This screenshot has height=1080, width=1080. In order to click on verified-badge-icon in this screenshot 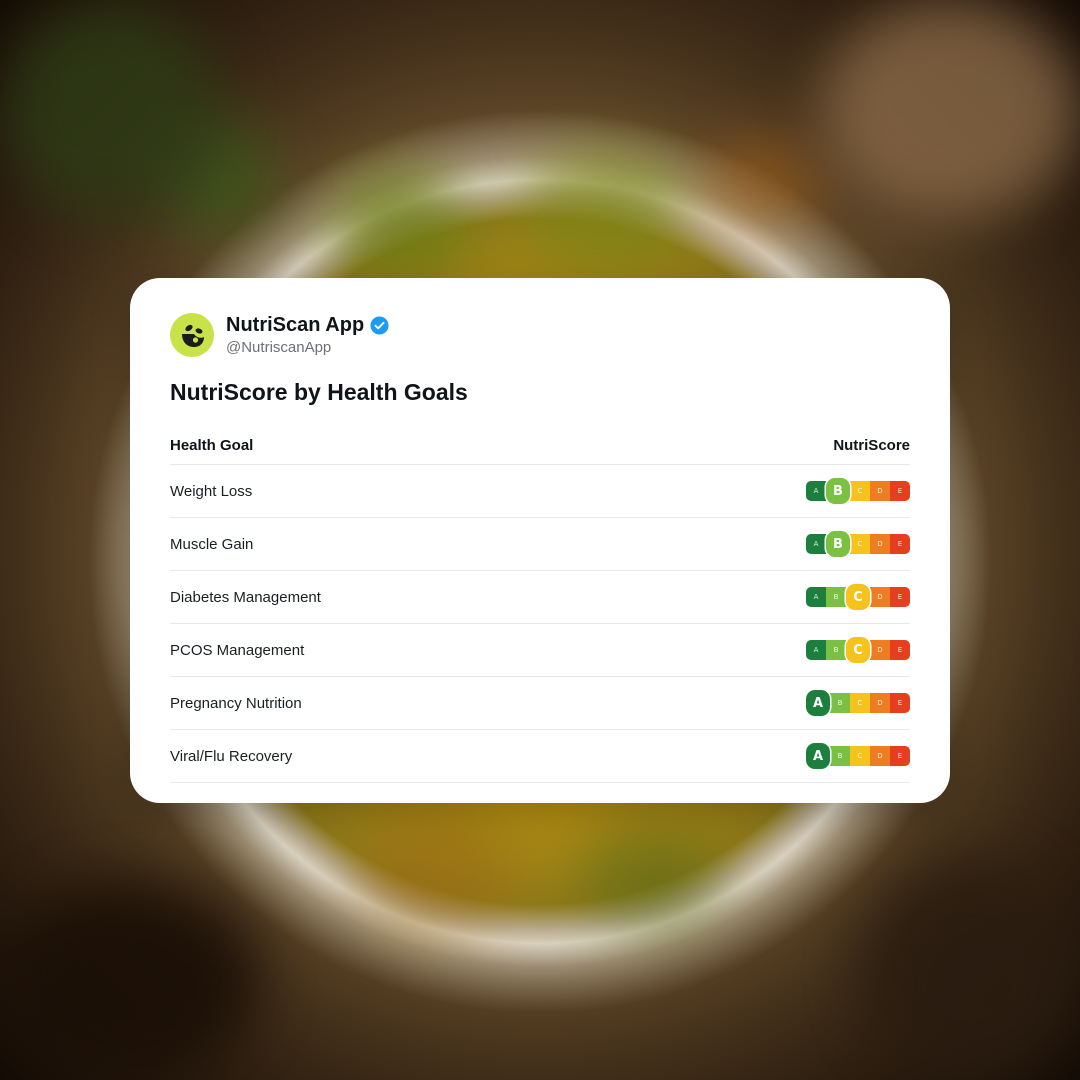, I will do `click(379, 325)`.